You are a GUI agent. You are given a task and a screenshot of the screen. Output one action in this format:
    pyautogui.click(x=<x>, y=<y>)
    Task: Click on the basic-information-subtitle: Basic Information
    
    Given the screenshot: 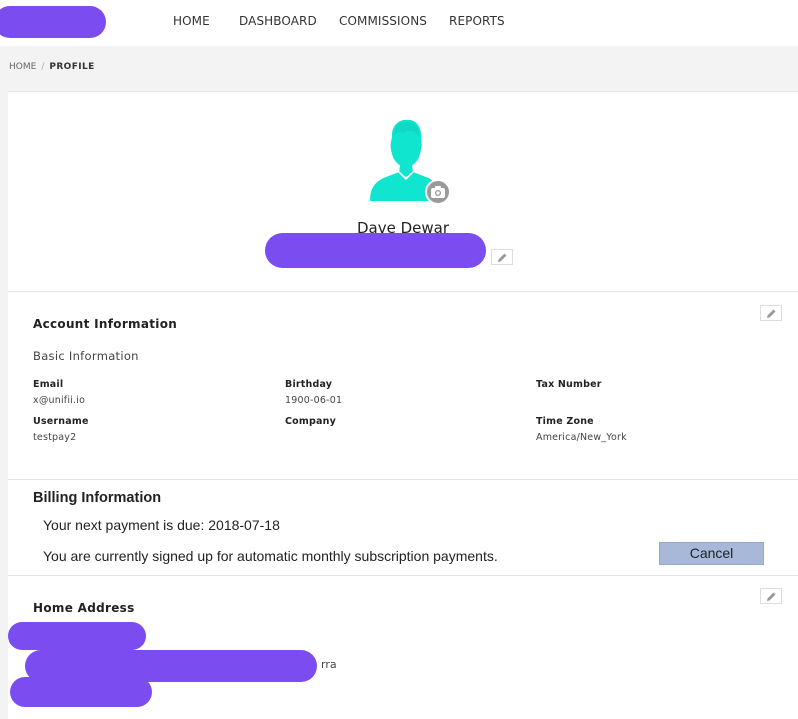 What is the action you would take?
    pyautogui.click(x=86, y=356)
    